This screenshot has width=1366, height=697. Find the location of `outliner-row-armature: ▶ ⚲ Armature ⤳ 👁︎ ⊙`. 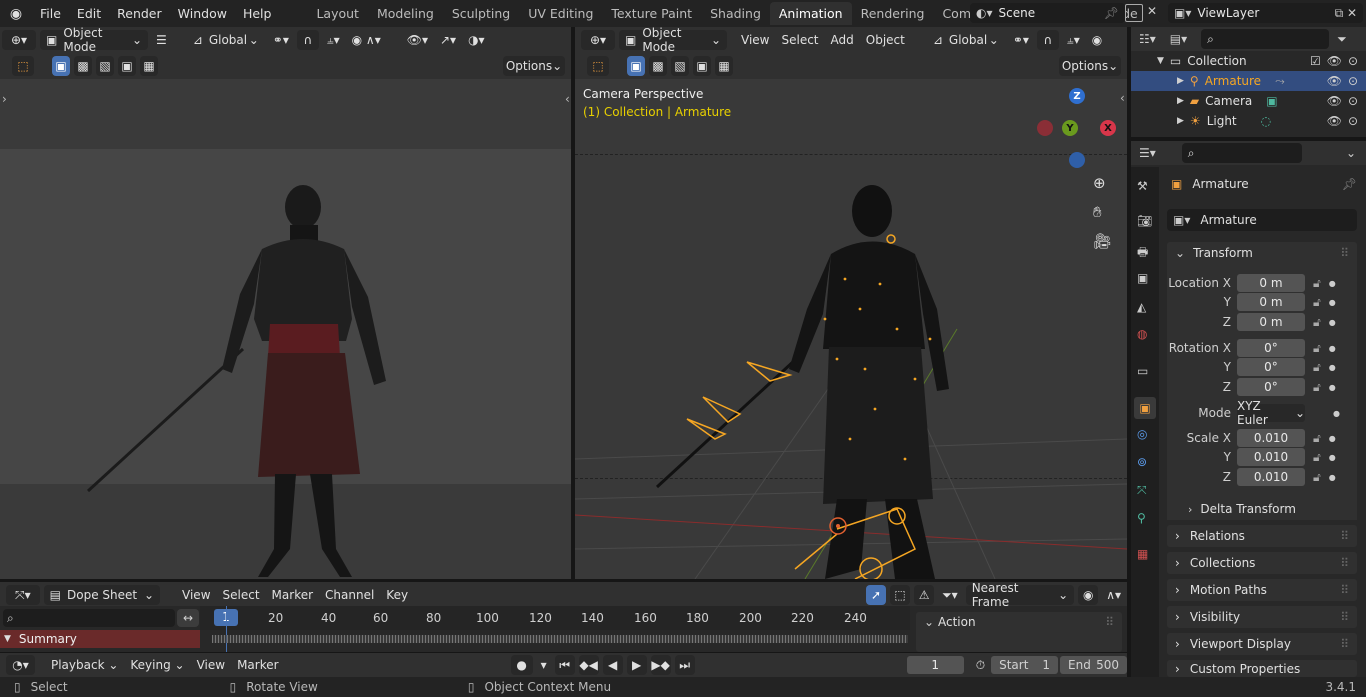

outliner-row-armature: ▶ ⚲ Armature ⤳ 👁︎ ⊙ is located at coordinates (1248, 81).